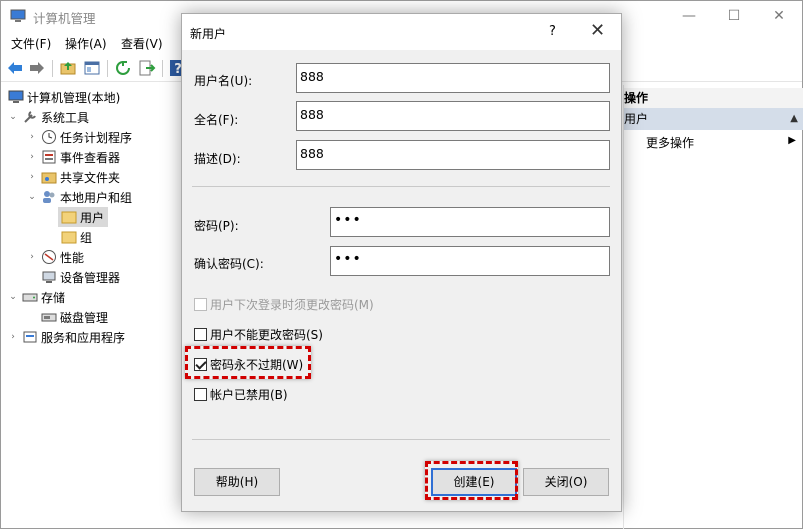 Image resolution: width=803 pixels, height=529 pixels. Describe the element at coordinates (713, 119) in the screenshot. I see `actions-section-users: 用户 ▲` at that location.